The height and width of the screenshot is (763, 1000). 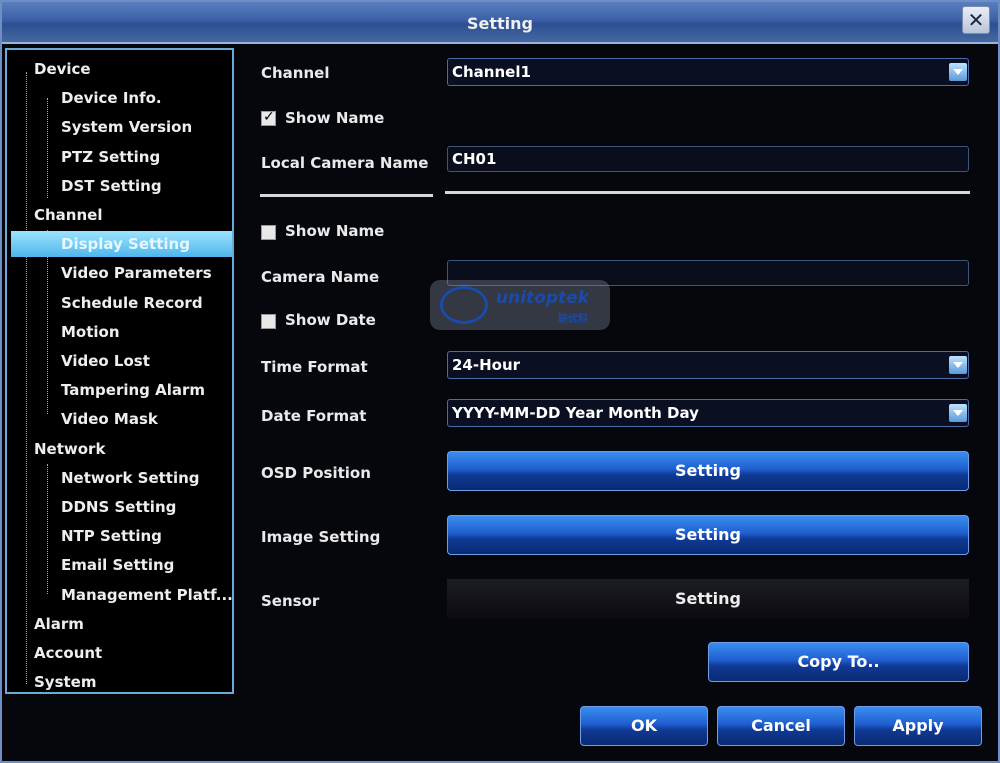 I want to click on osd-position-setting-button: Setting, so click(x=708, y=471).